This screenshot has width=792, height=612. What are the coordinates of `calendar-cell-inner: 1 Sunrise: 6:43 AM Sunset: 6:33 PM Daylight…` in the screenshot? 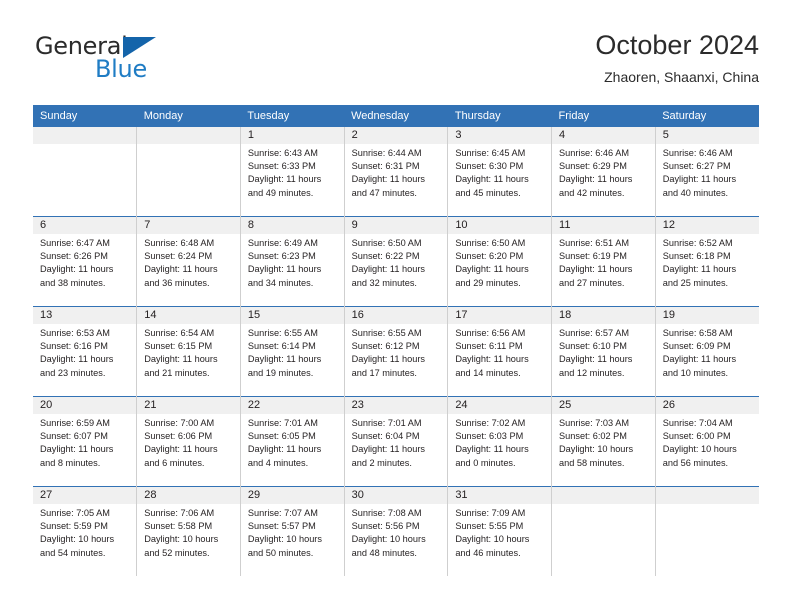 It's located at (292, 171).